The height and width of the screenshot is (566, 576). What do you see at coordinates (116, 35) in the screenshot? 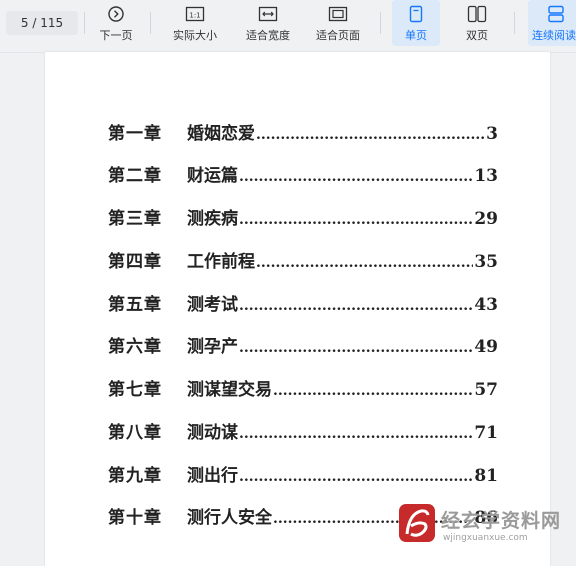
I see `next-page-label: 下一页` at bounding box center [116, 35].